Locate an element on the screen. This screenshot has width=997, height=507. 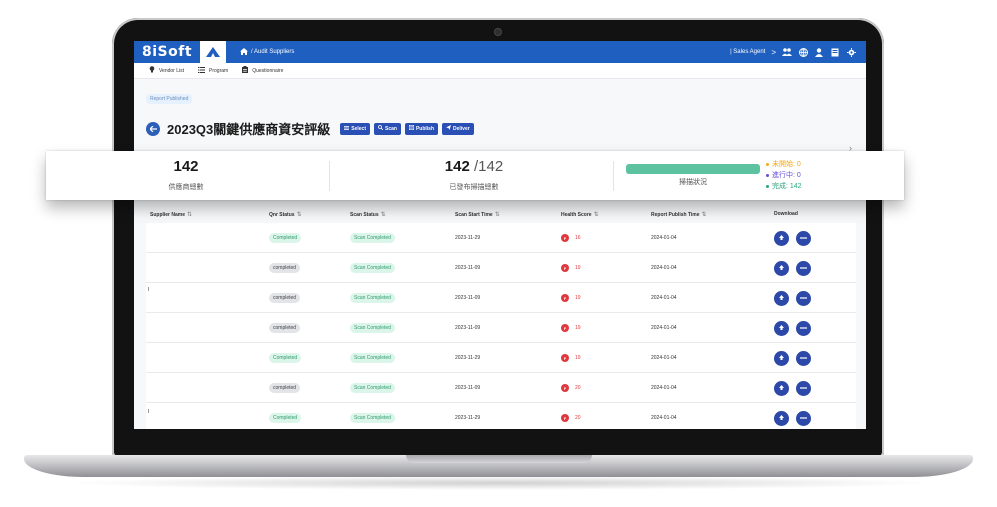
deliver-button: Deliver is located at coordinates (458, 128).